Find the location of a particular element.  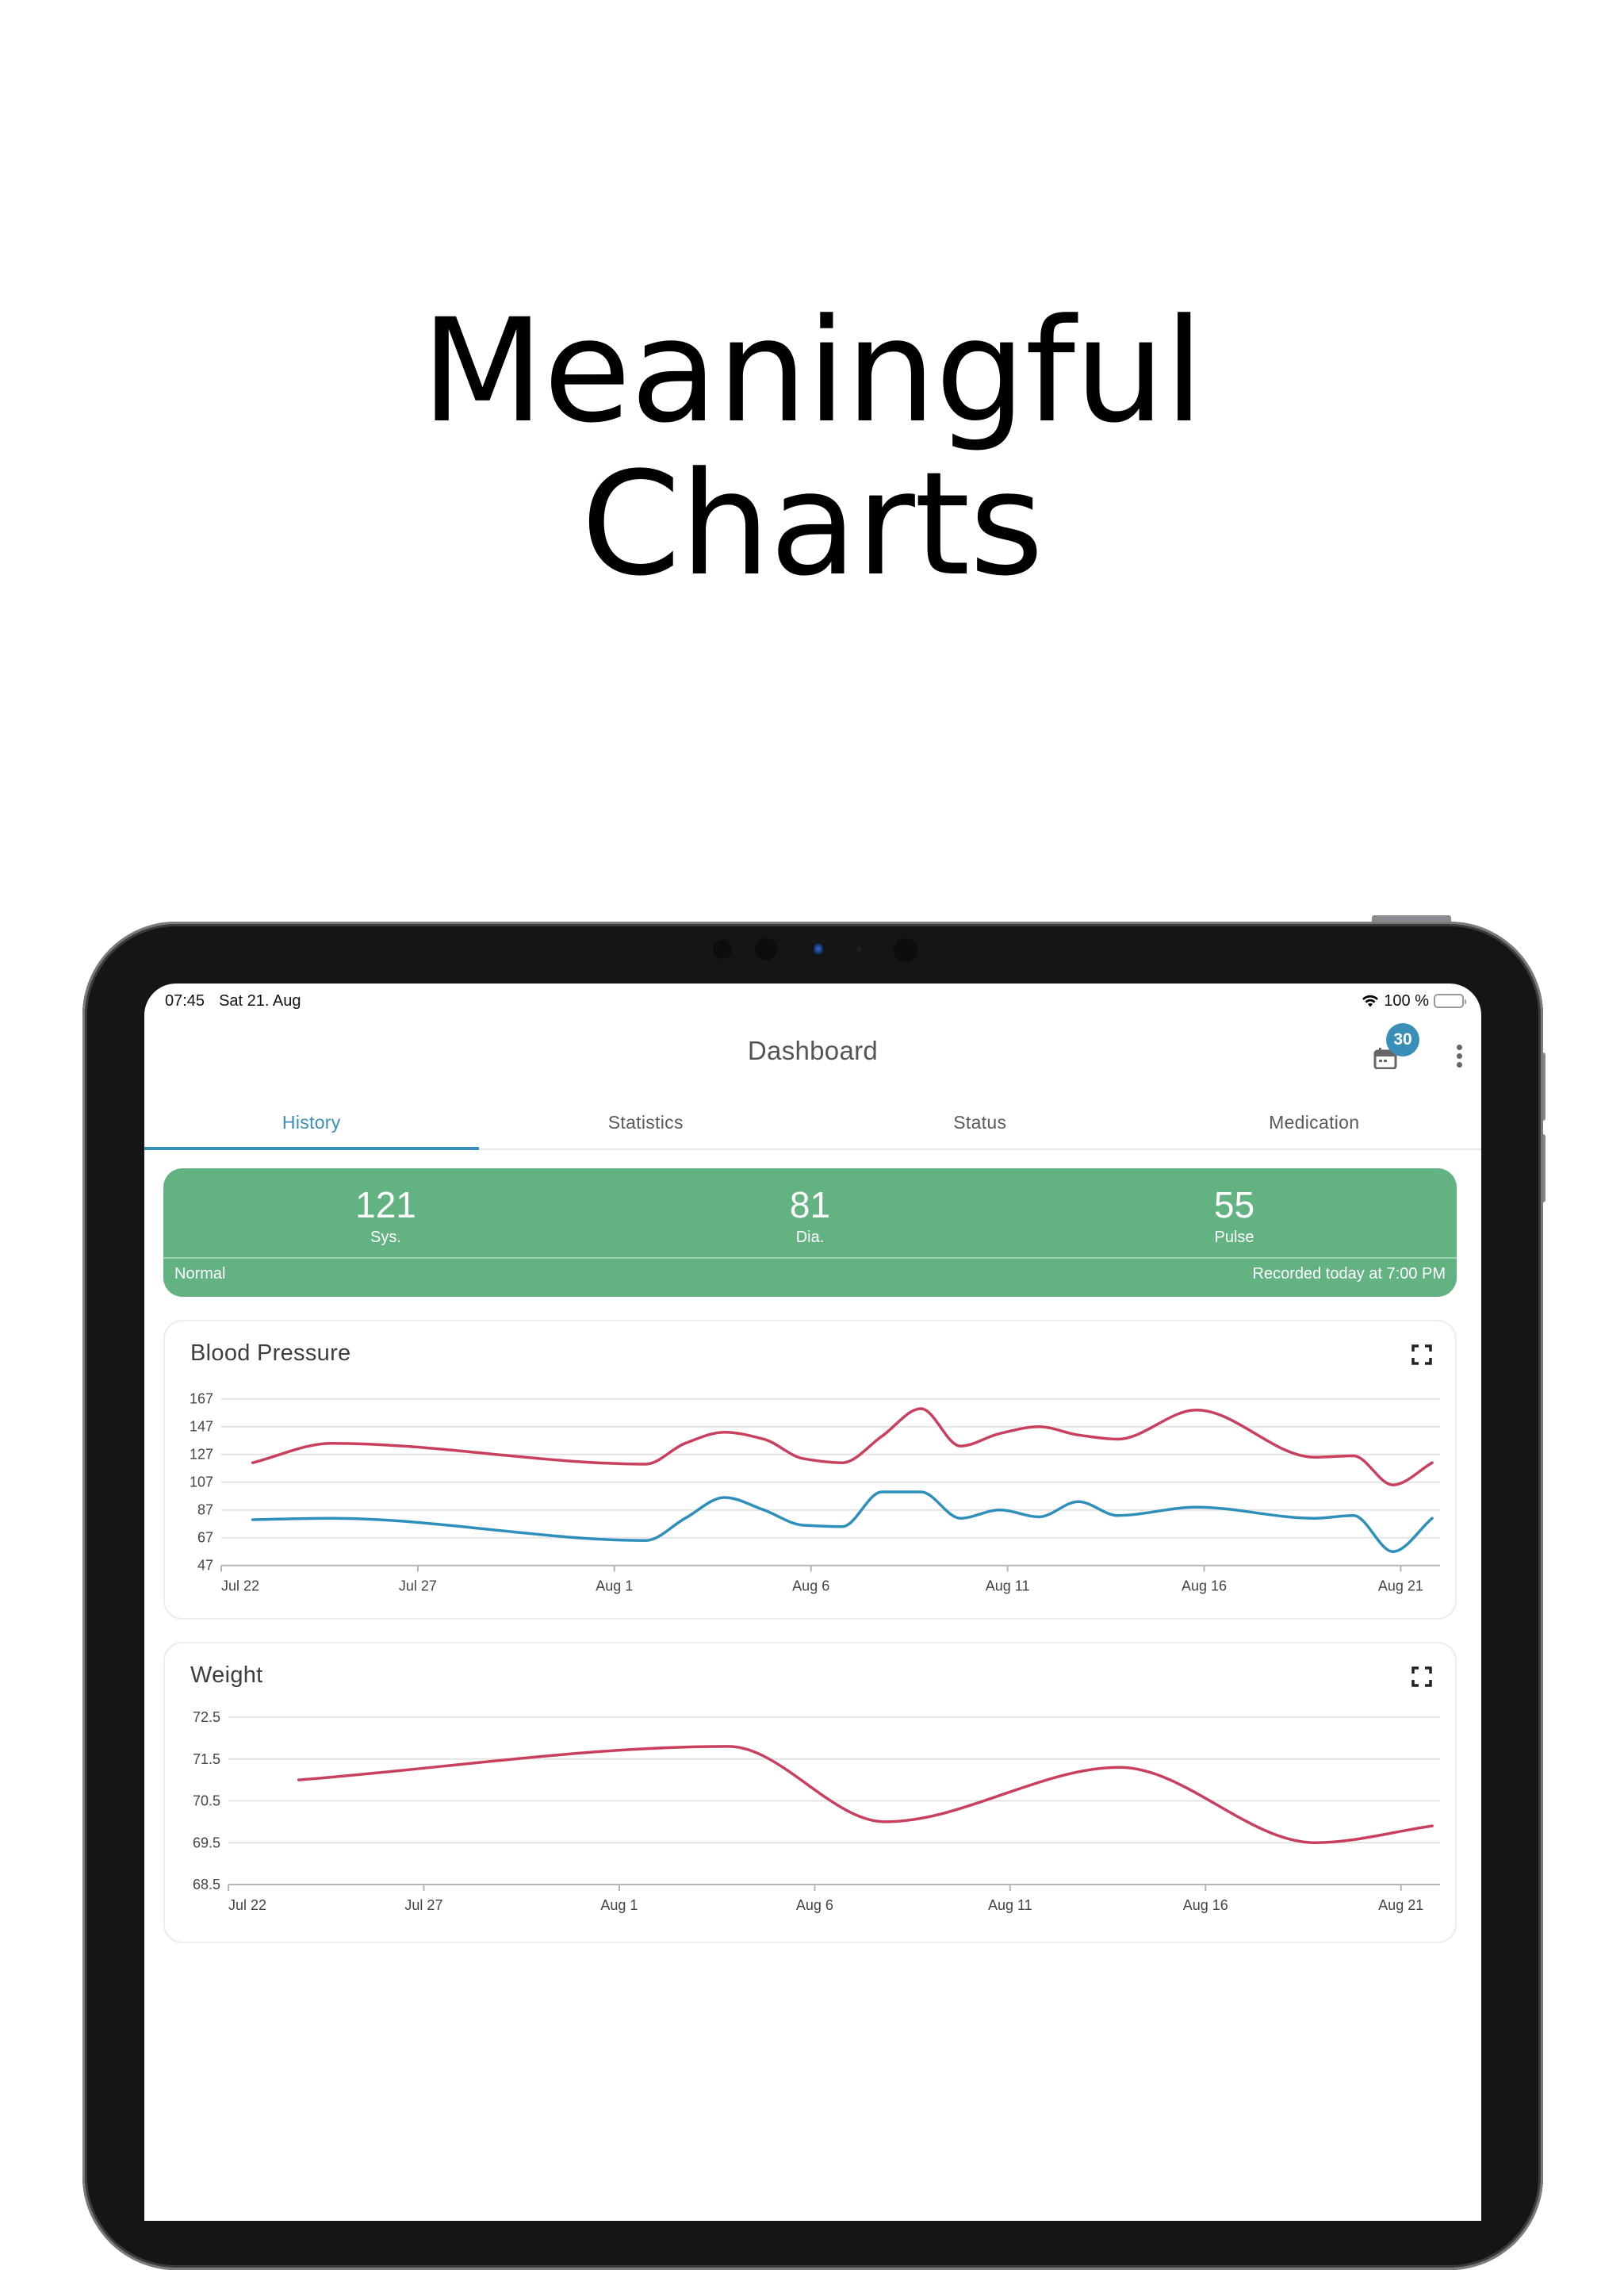

y-tick-label: 47 is located at coordinates (205, 1566).